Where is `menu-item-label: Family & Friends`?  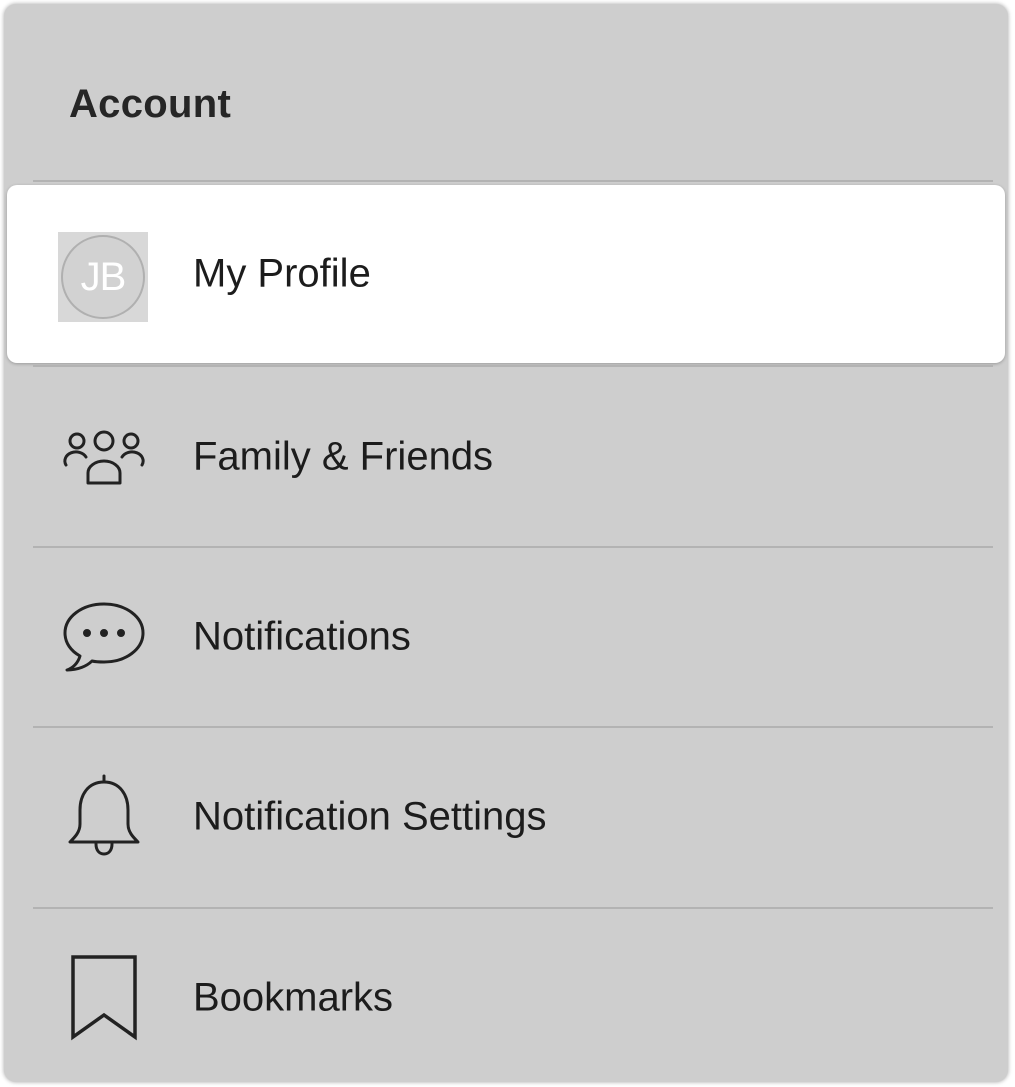
menu-item-label: Family & Friends is located at coordinates (343, 456).